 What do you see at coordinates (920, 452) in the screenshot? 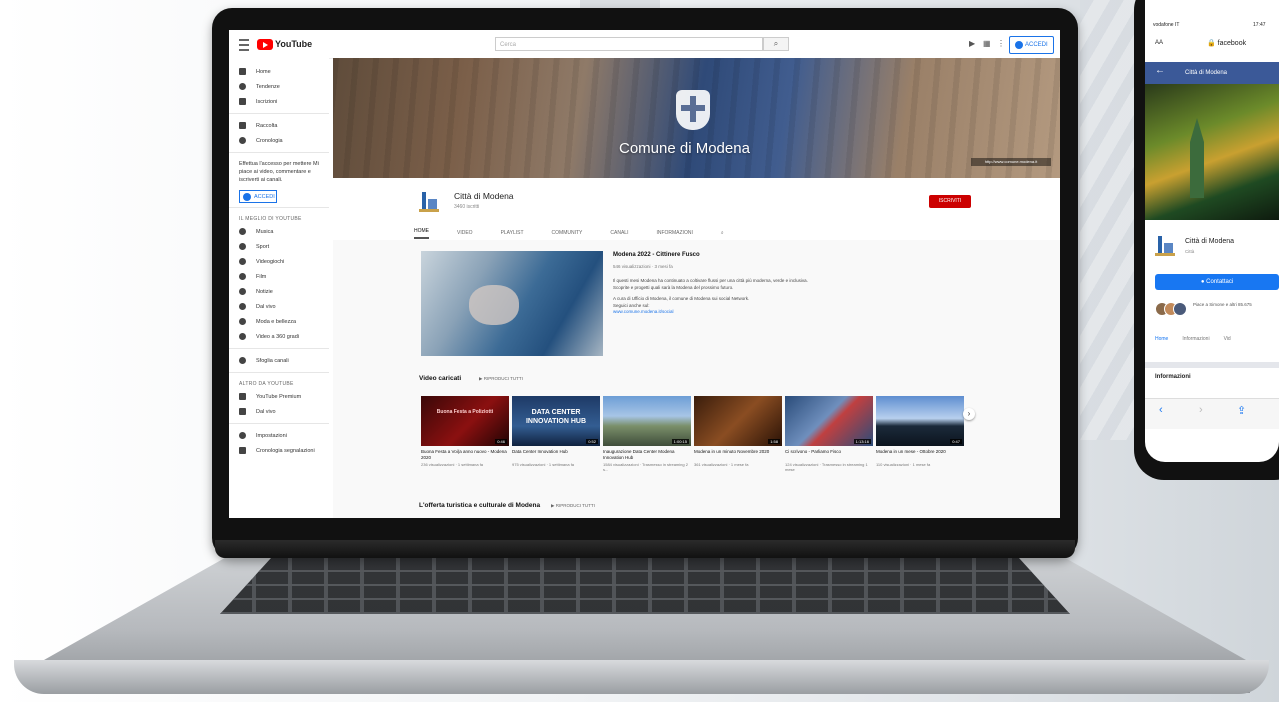
I see `video-title: Modena in un mese - Ottobre 2020` at bounding box center [920, 452].